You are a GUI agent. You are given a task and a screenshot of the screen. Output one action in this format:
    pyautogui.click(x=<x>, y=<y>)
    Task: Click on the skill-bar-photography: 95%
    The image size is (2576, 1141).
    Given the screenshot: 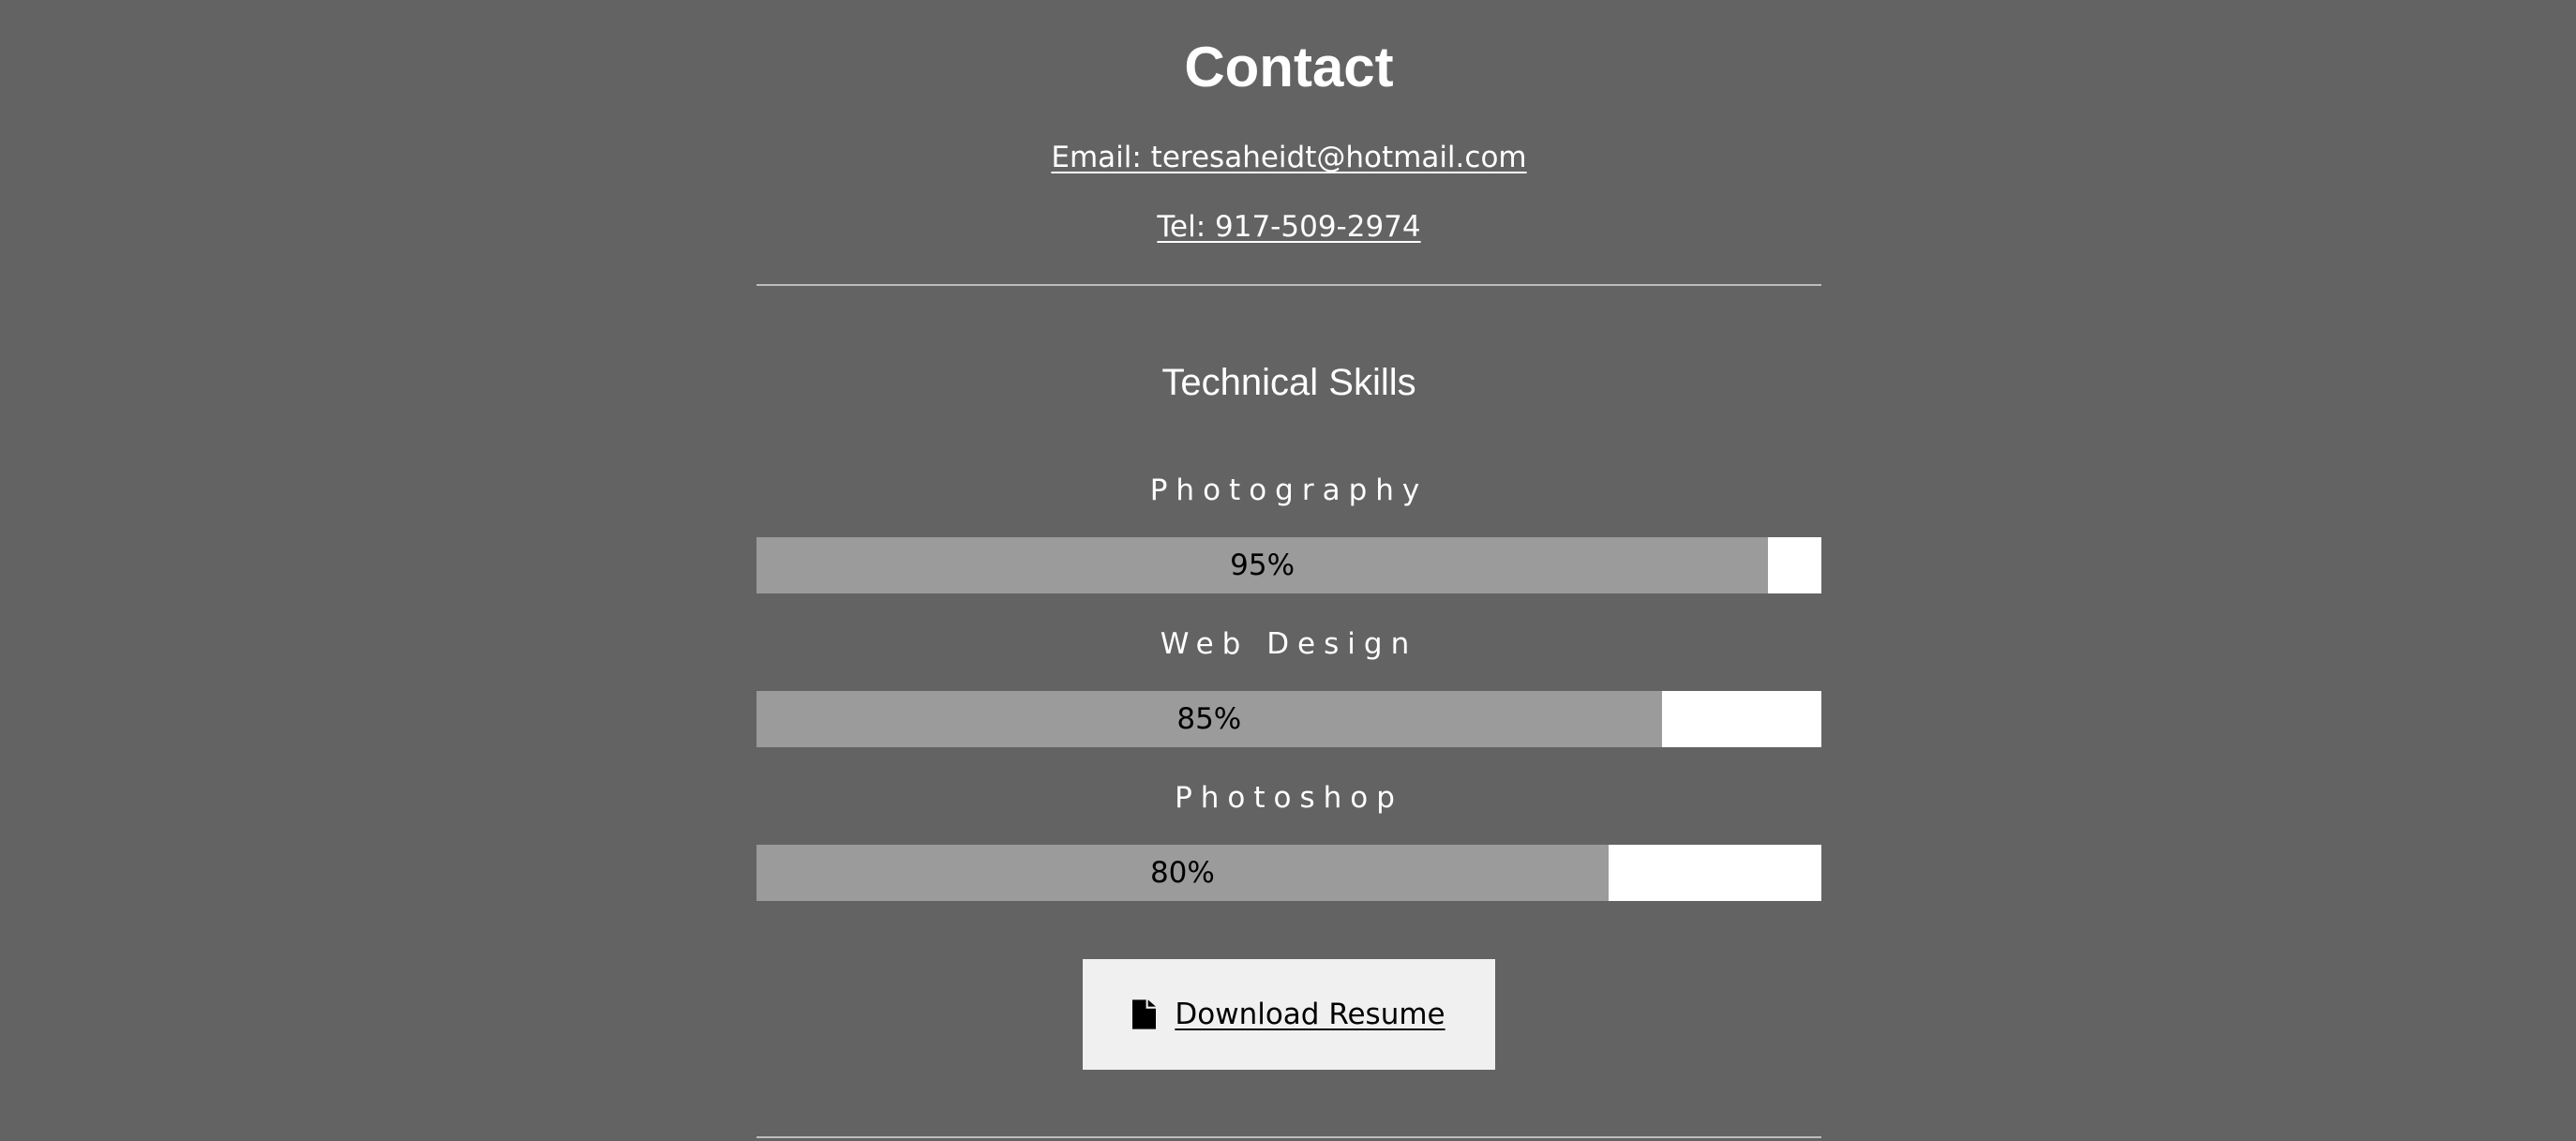 What is the action you would take?
    pyautogui.click(x=1288, y=565)
    